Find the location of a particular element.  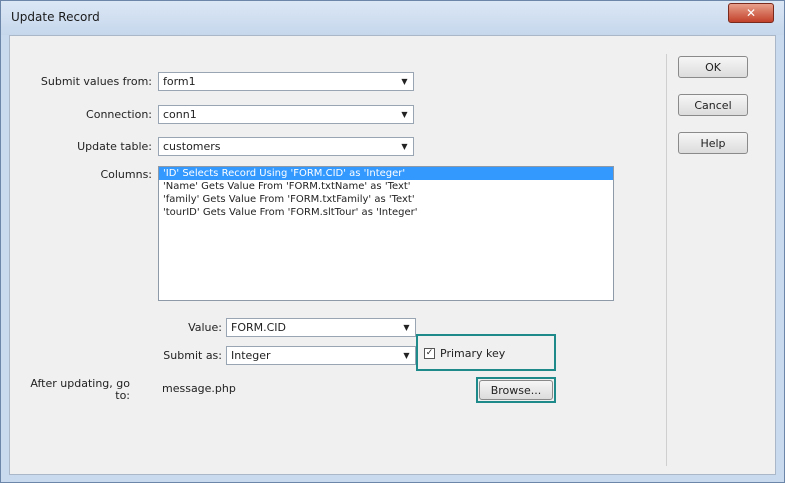

connection-select: conn1 ▼ is located at coordinates (286, 114).